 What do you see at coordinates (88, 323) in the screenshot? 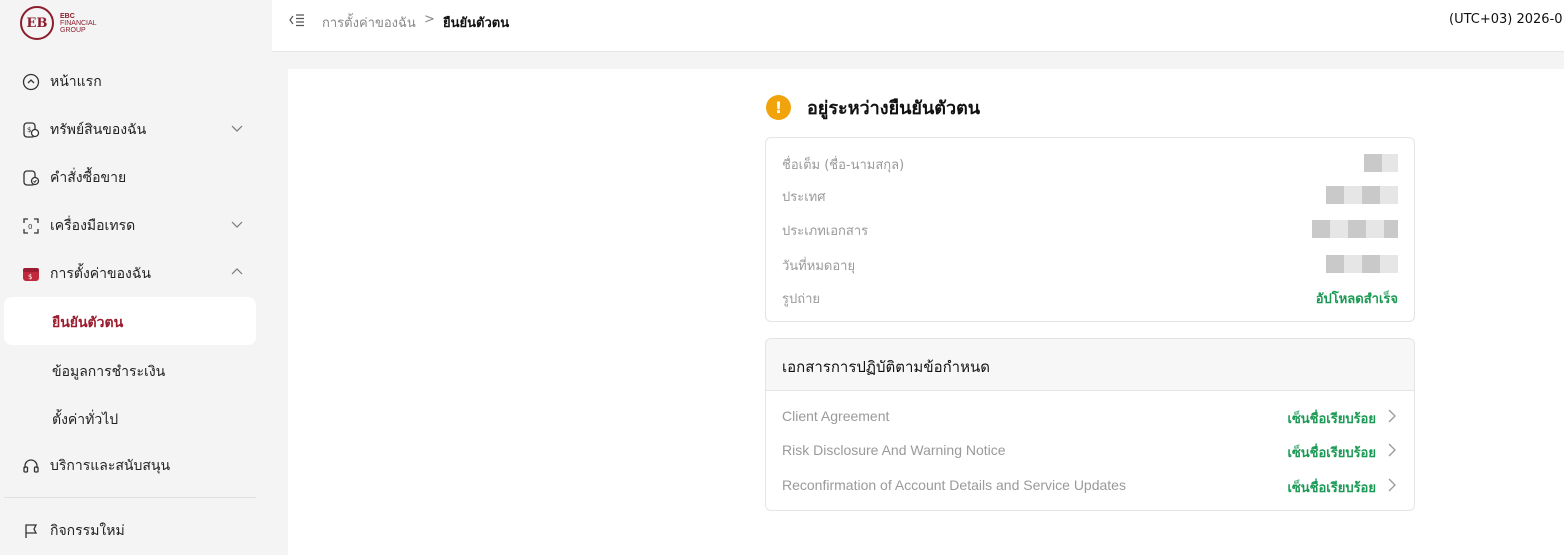
I see `sidebar-subitem-label: ยืนยันตัวตน` at bounding box center [88, 323].